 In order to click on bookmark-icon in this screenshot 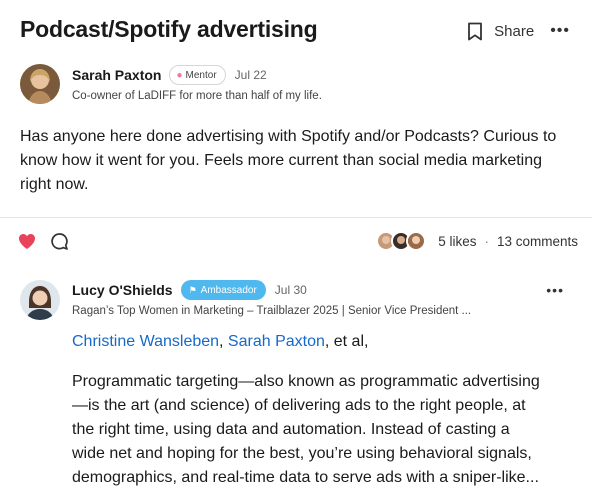, I will do `click(475, 31)`.